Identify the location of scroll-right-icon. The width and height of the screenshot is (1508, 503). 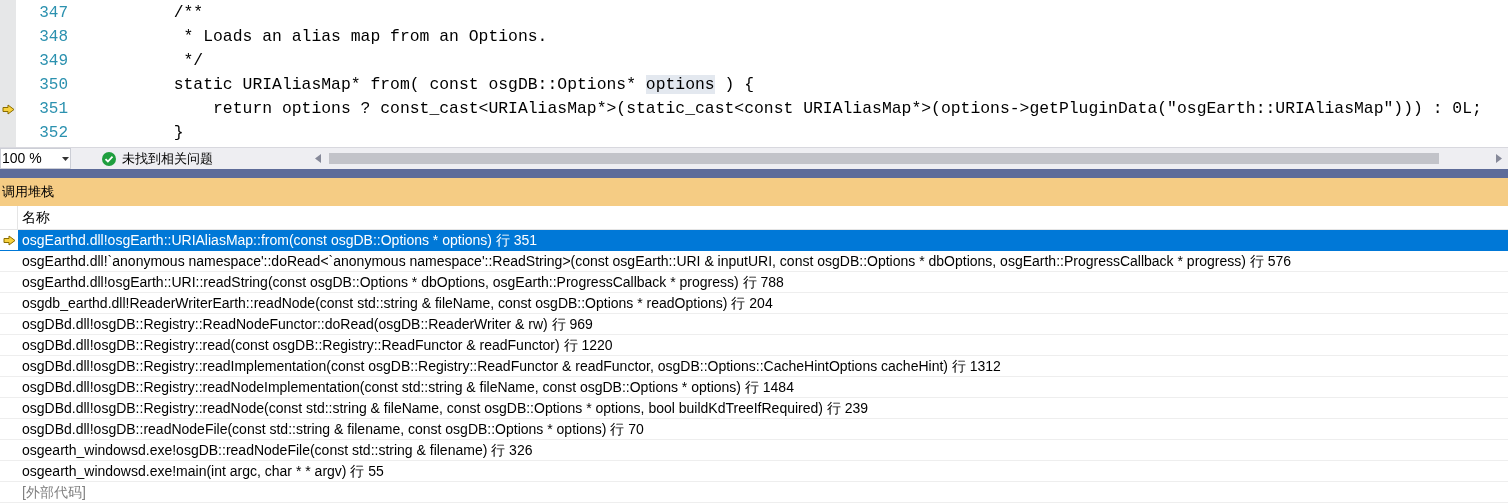
(1499, 158).